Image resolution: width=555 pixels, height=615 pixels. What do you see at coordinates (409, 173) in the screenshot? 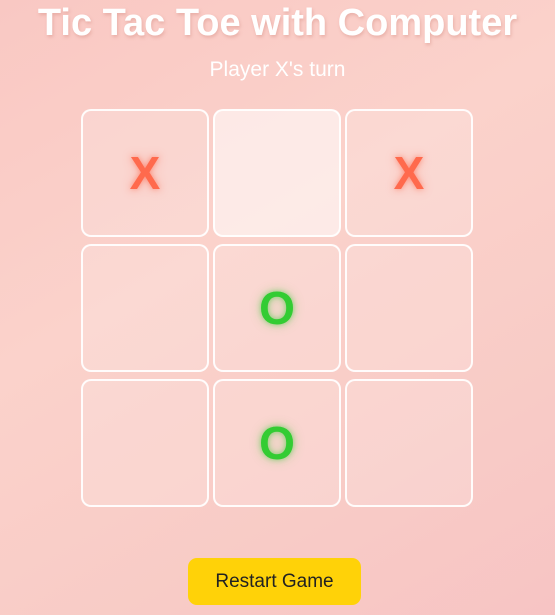
I see `board-cell-3: X` at bounding box center [409, 173].